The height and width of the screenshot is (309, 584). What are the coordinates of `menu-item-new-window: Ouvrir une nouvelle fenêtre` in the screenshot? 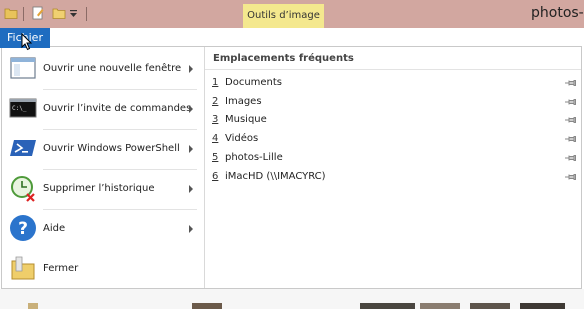 It's located at (103, 69).